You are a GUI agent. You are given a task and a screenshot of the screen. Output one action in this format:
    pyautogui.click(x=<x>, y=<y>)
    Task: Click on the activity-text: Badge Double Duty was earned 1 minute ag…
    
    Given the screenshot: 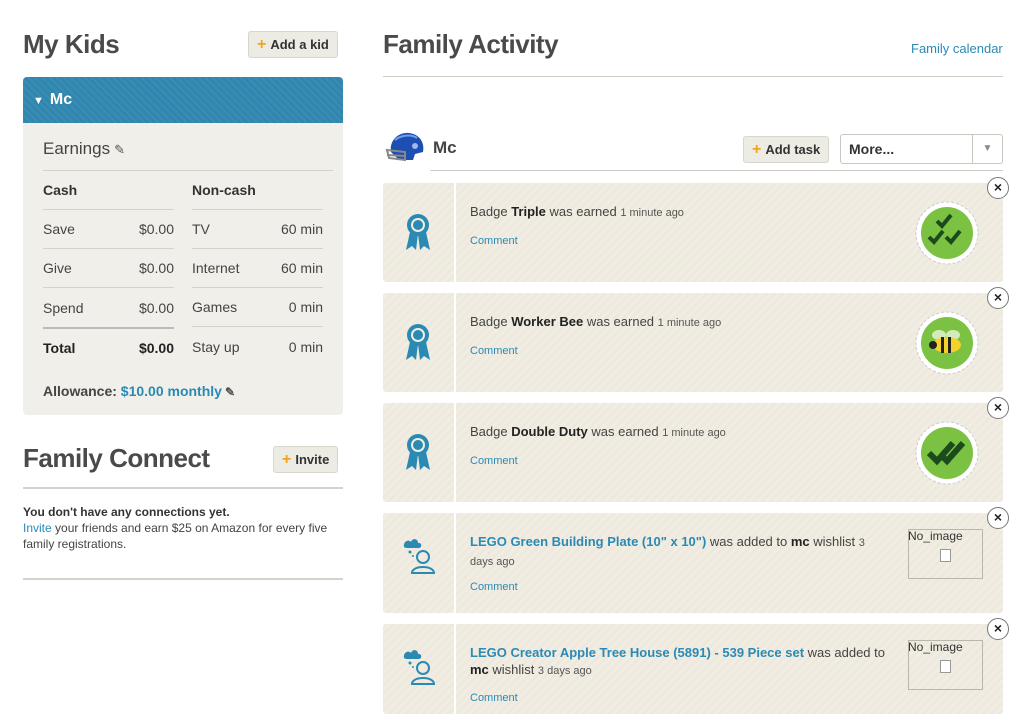 What is the action you would take?
    pyautogui.click(x=598, y=431)
    